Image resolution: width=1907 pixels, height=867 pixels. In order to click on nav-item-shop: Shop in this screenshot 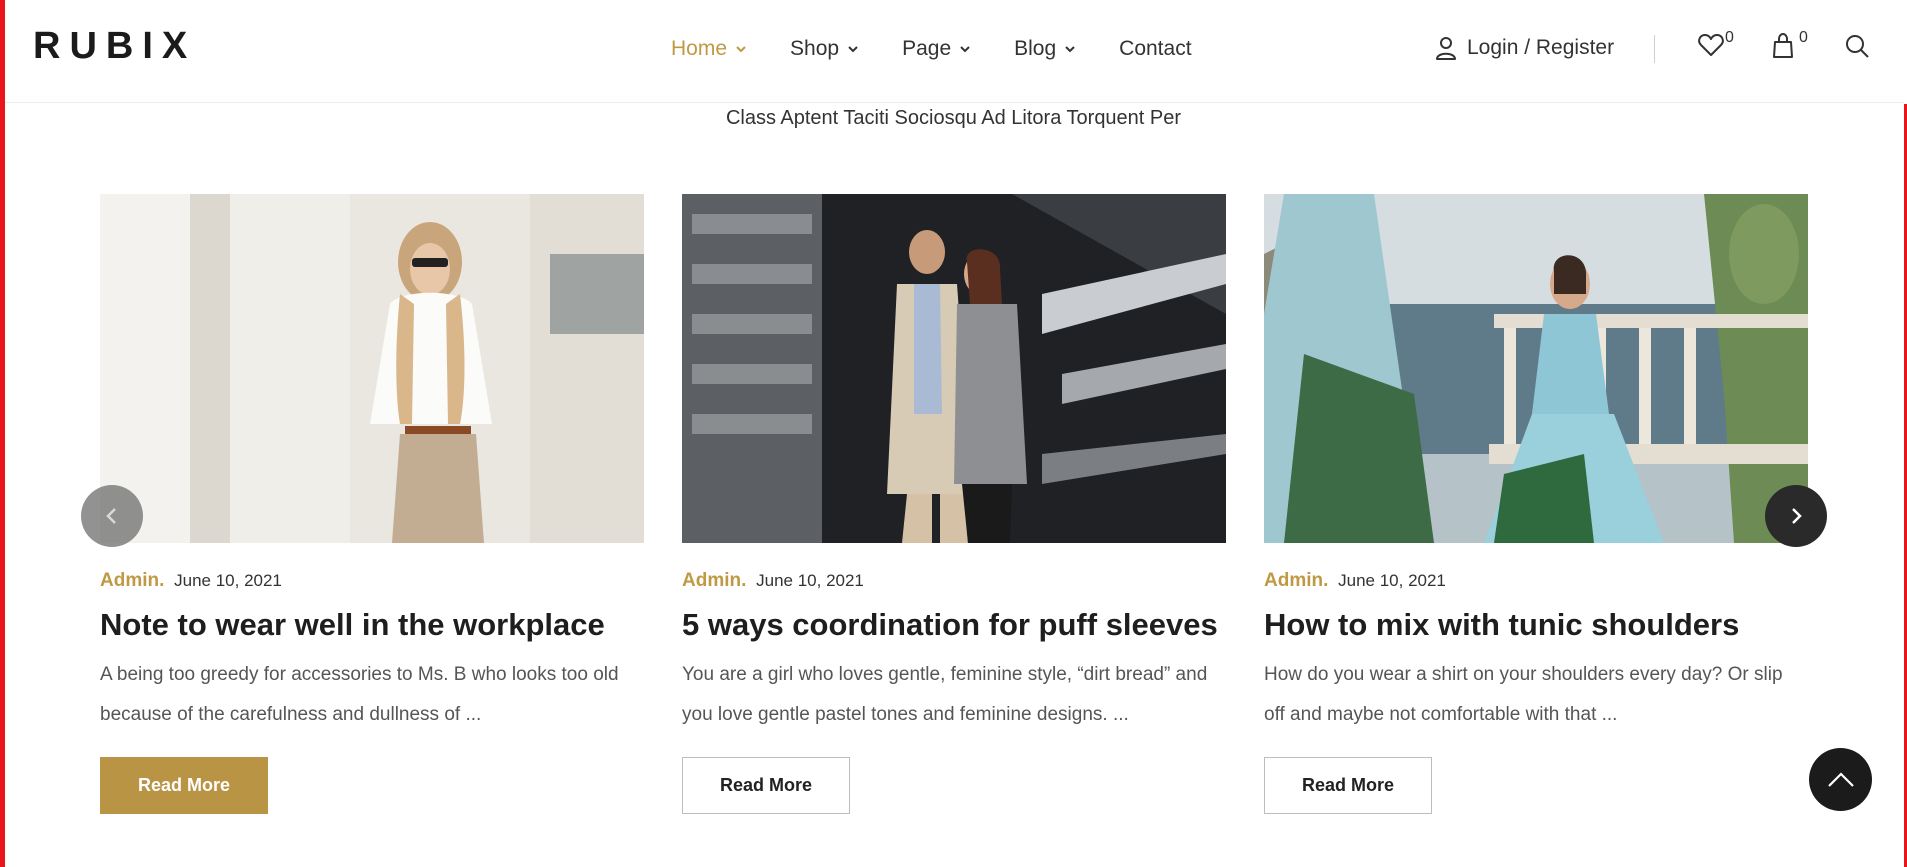, I will do `click(825, 49)`.